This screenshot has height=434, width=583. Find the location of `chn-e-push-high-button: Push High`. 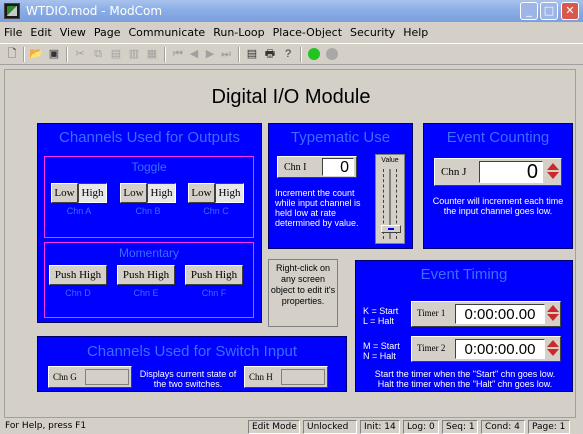

chn-e-push-high-button: Push High is located at coordinates (146, 275).